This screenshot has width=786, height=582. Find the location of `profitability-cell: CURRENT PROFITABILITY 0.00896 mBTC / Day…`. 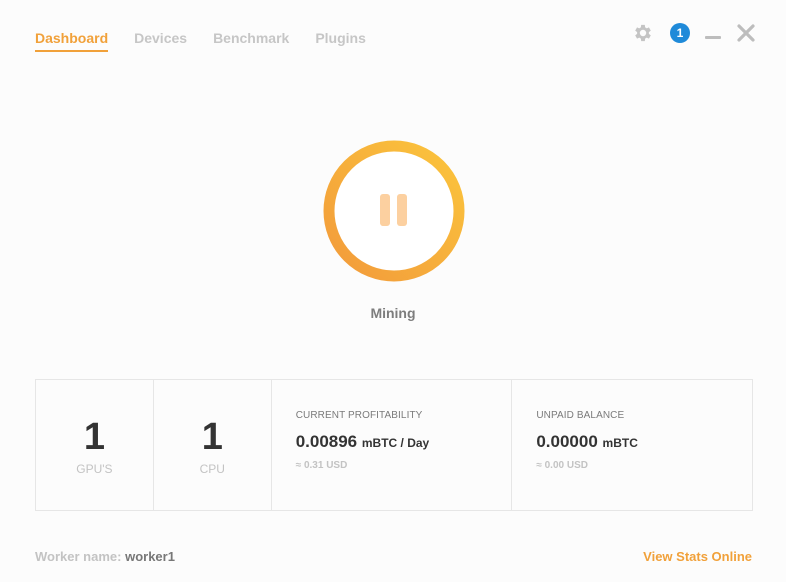

profitability-cell: CURRENT PROFITABILITY 0.00896 mBTC / Day… is located at coordinates (392, 445).